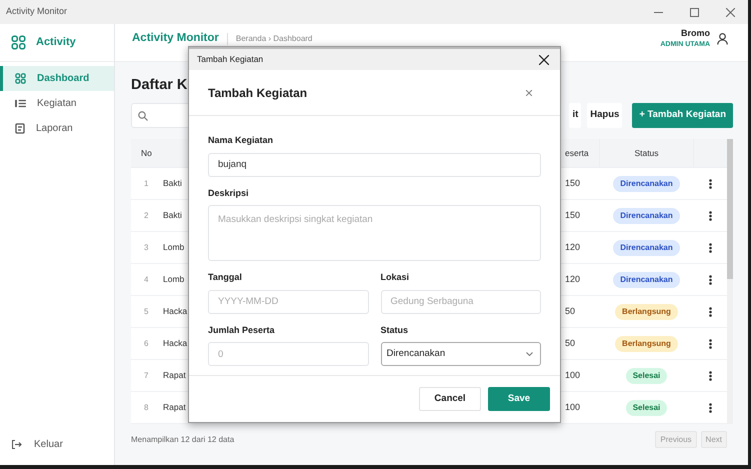 This screenshot has width=751, height=469. What do you see at coordinates (575, 115) in the screenshot?
I see `toolbar-button: it` at bounding box center [575, 115].